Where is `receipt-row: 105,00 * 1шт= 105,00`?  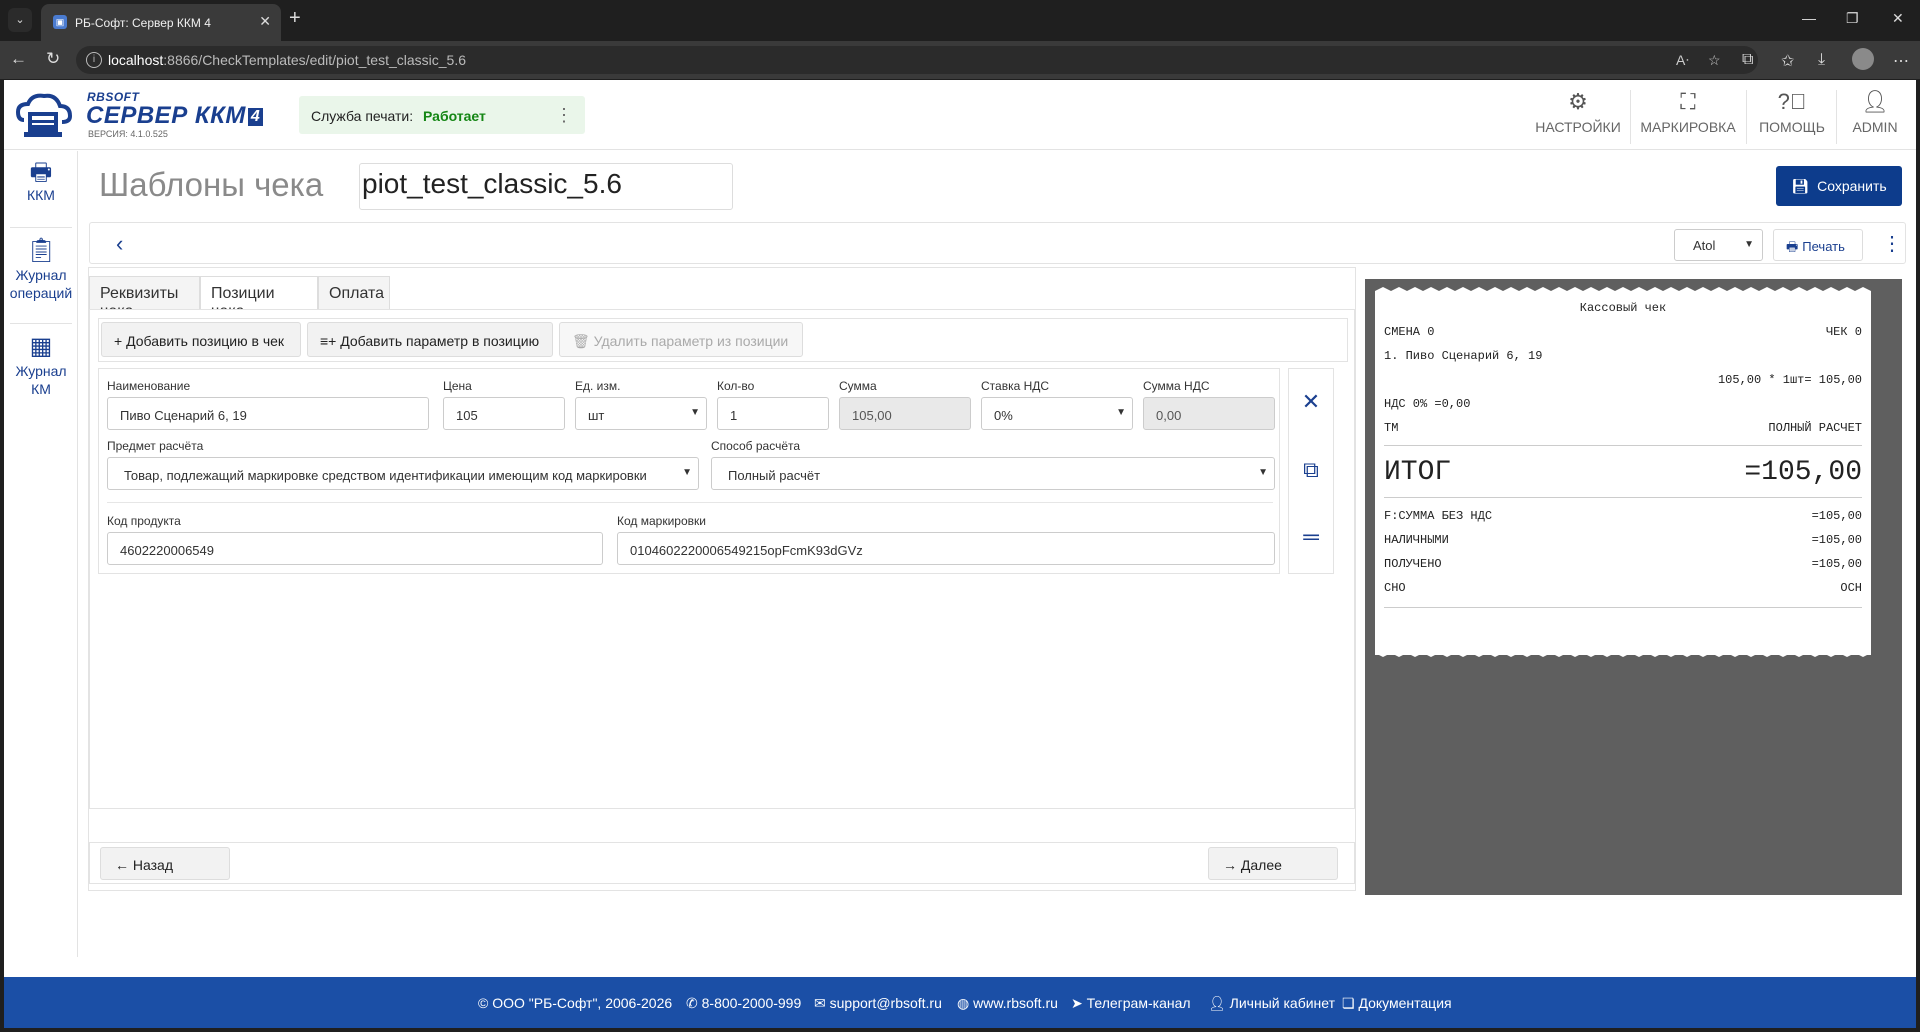 receipt-row: 105,00 * 1шт= 105,00 is located at coordinates (1623, 381).